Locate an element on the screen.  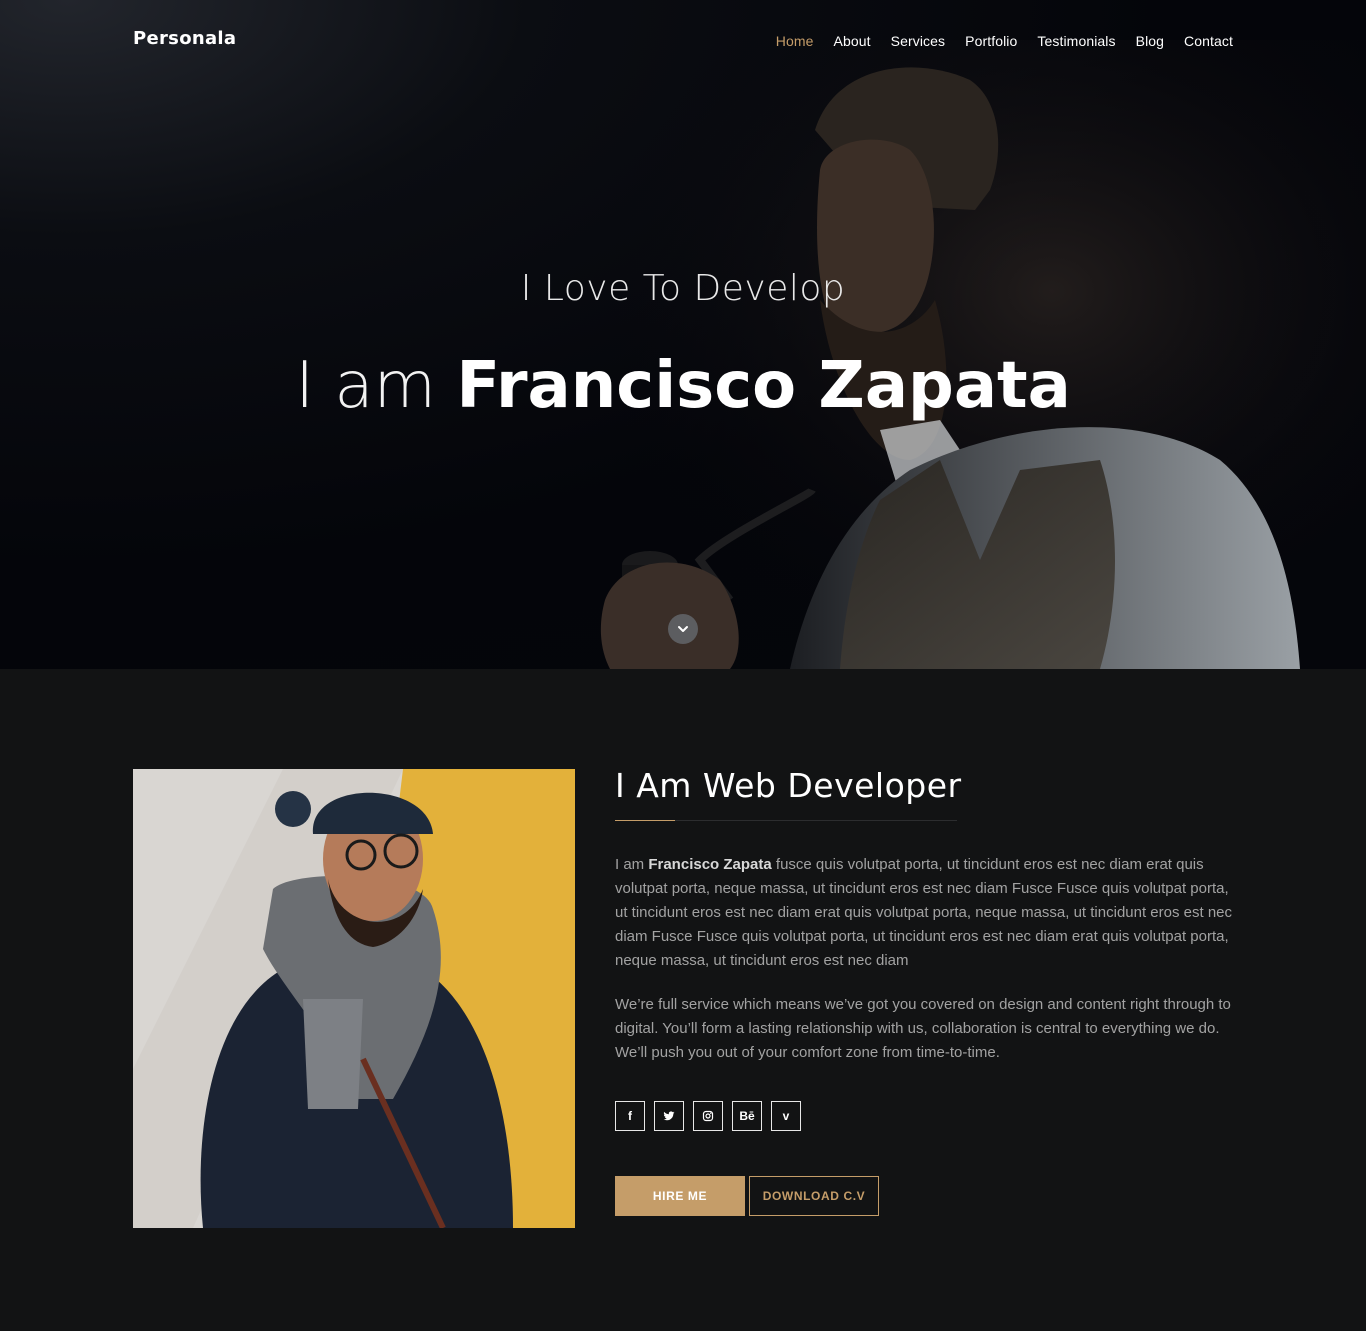
nav-item-services: Services is located at coordinates (918, 41).